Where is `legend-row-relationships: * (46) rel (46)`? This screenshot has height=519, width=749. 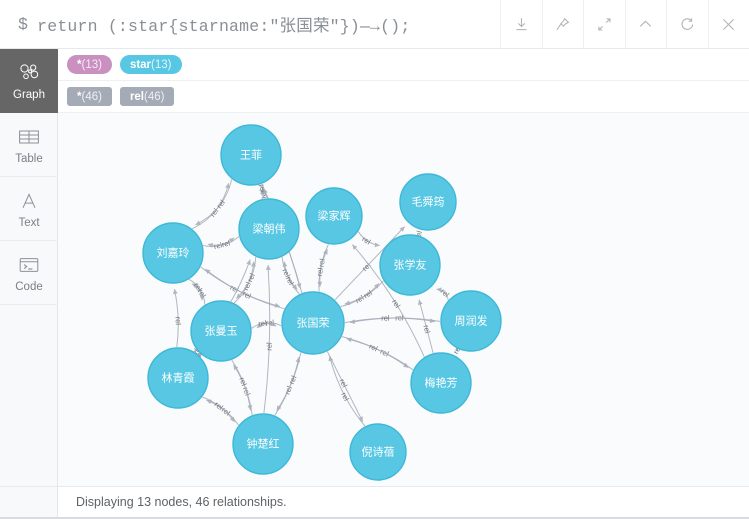
legend-row-relationships: * (46) rel (46) is located at coordinates (403, 97).